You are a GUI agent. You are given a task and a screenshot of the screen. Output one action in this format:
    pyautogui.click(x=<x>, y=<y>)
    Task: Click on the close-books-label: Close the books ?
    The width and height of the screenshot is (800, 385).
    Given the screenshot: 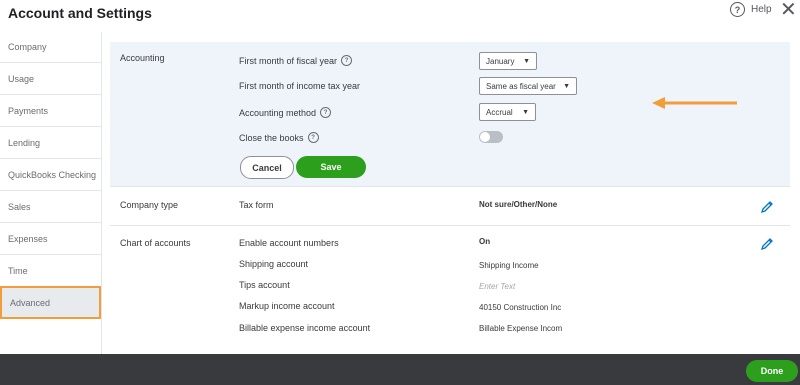 What is the action you would take?
    pyautogui.click(x=279, y=137)
    